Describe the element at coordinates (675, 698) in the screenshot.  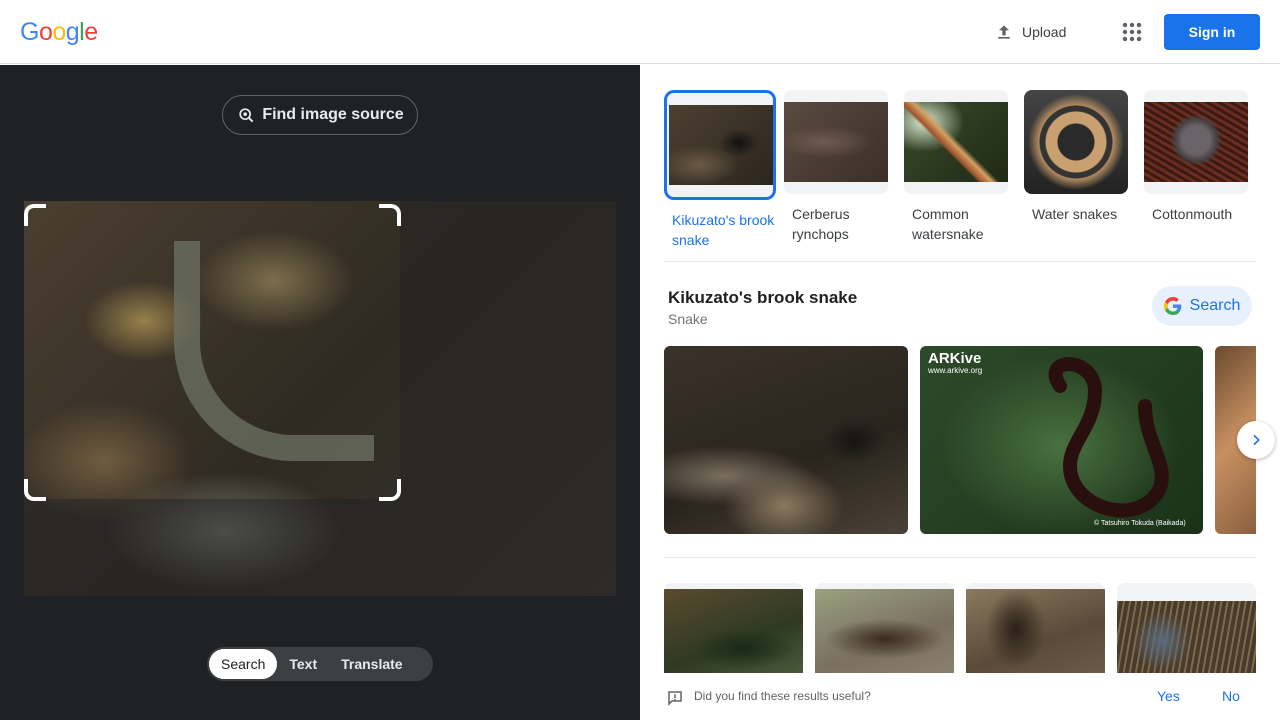
I see `feedback-icon` at that location.